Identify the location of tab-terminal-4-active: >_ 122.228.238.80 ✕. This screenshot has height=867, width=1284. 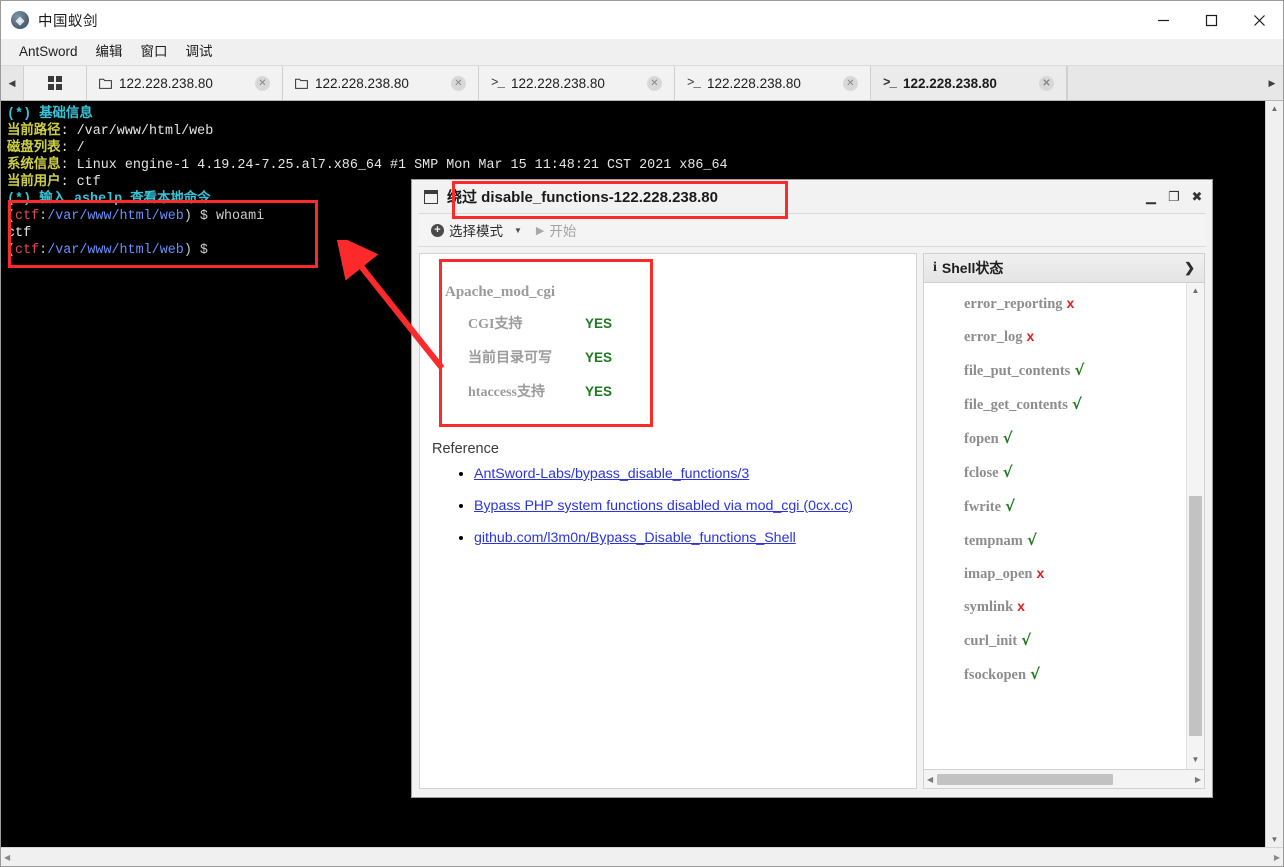
(969, 83).